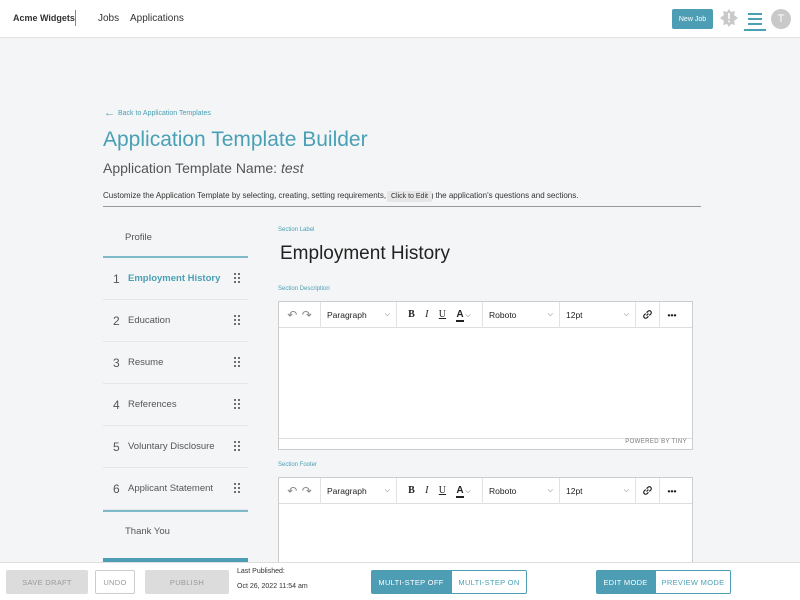 This screenshot has width=800, height=600. What do you see at coordinates (574, 314) in the screenshot?
I see `font-size-value: 12pt` at bounding box center [574, 314].